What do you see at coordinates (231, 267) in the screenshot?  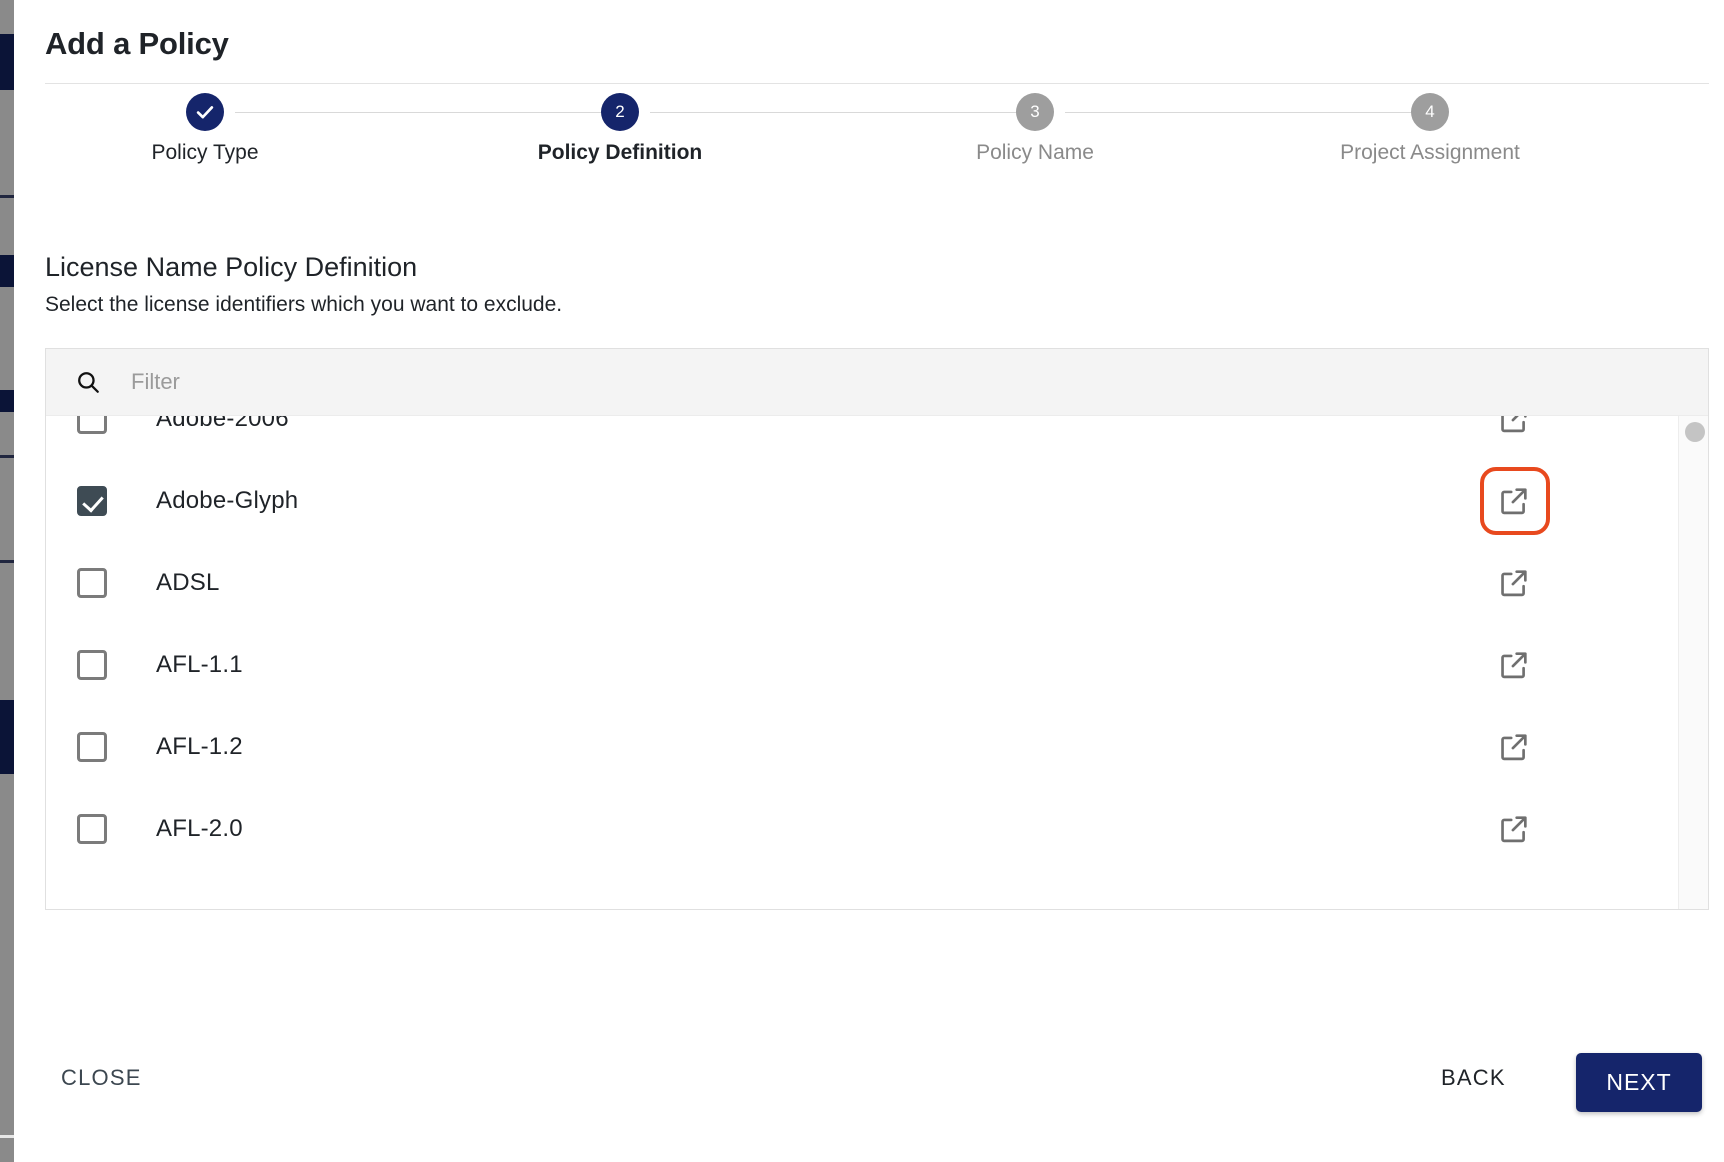 I see `section-title: License Name Policy Definition` at bounding box center [231, 267].